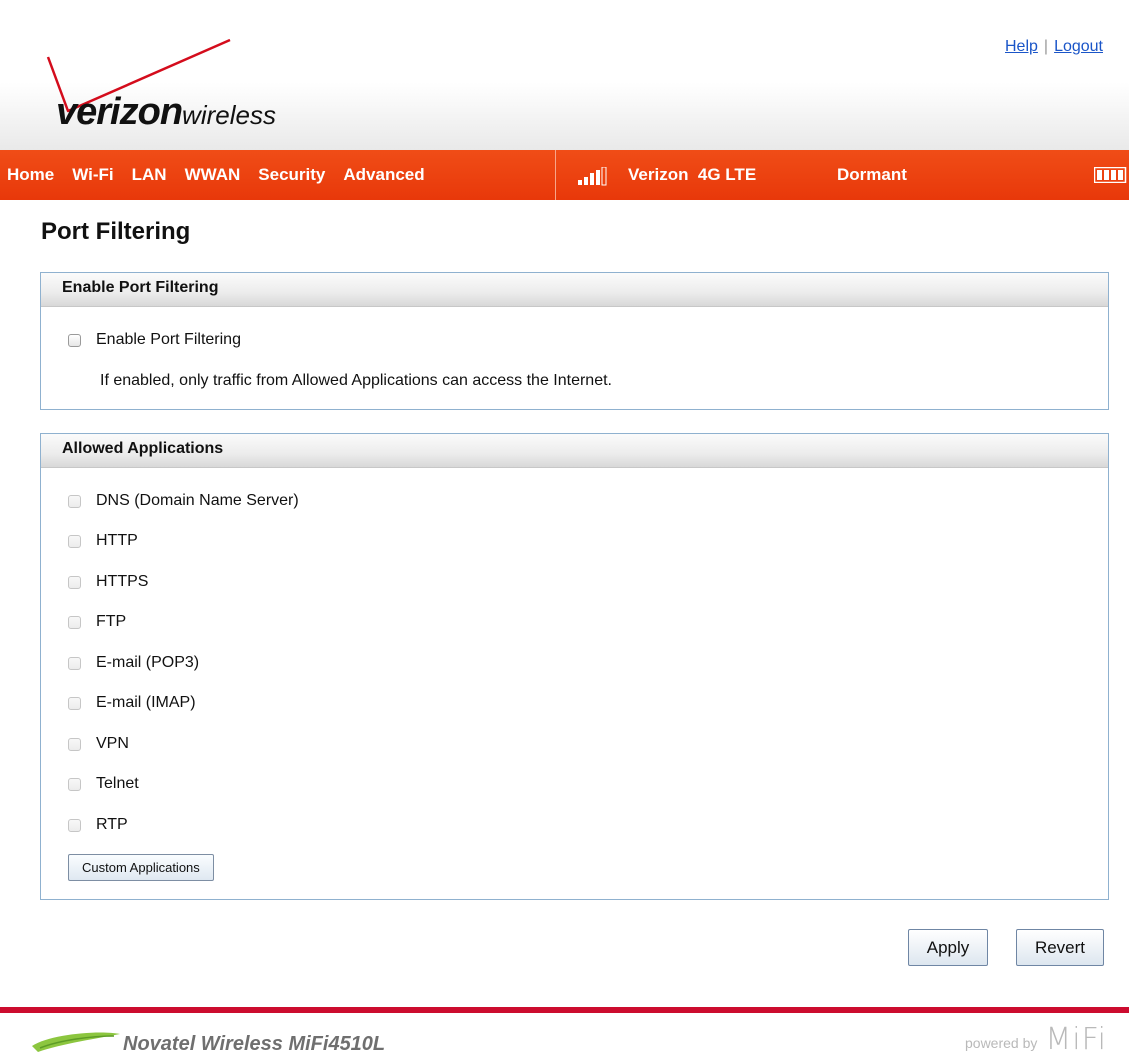  Describe the element at coordinates (117, 540) in the screenshot. I see `app-label: HTTP` at that location.